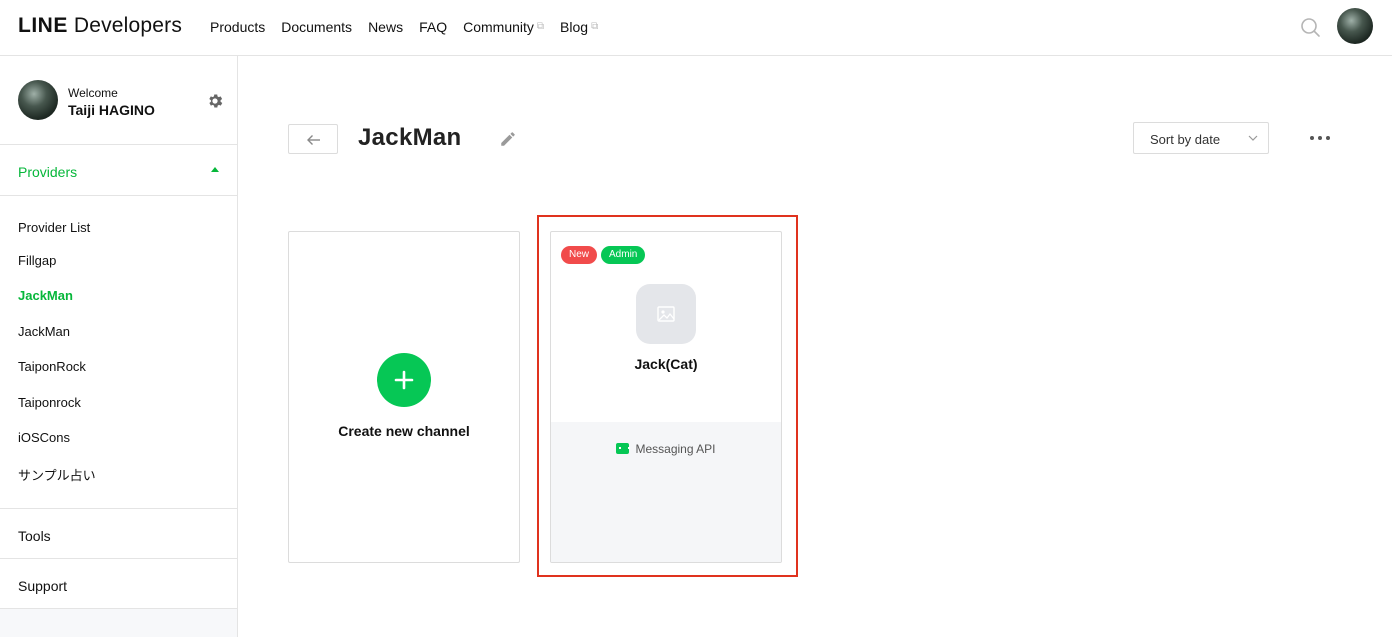  What do you see at coordinates (215, 169) in the screenshot?
I see `caret-up-icon` at bounding box center [215, 169].